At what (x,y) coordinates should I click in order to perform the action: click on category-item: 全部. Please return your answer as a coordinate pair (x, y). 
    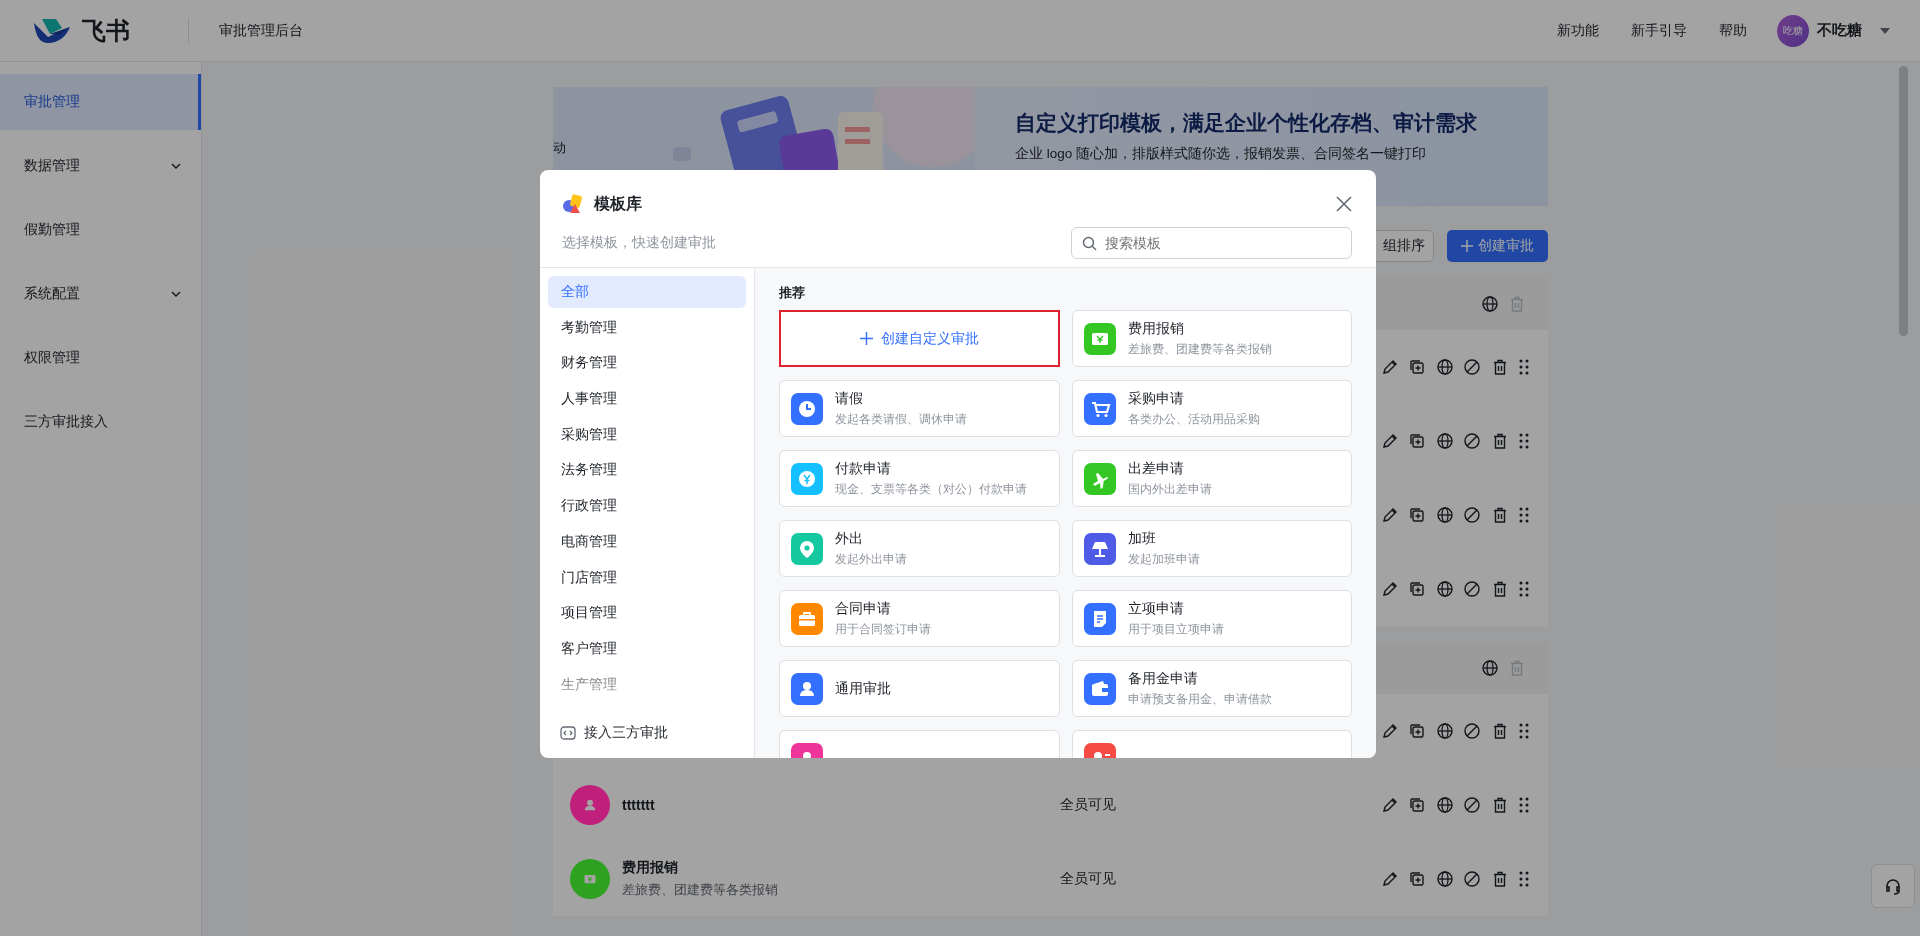
    Looking at the image, I should click on (647, 292).